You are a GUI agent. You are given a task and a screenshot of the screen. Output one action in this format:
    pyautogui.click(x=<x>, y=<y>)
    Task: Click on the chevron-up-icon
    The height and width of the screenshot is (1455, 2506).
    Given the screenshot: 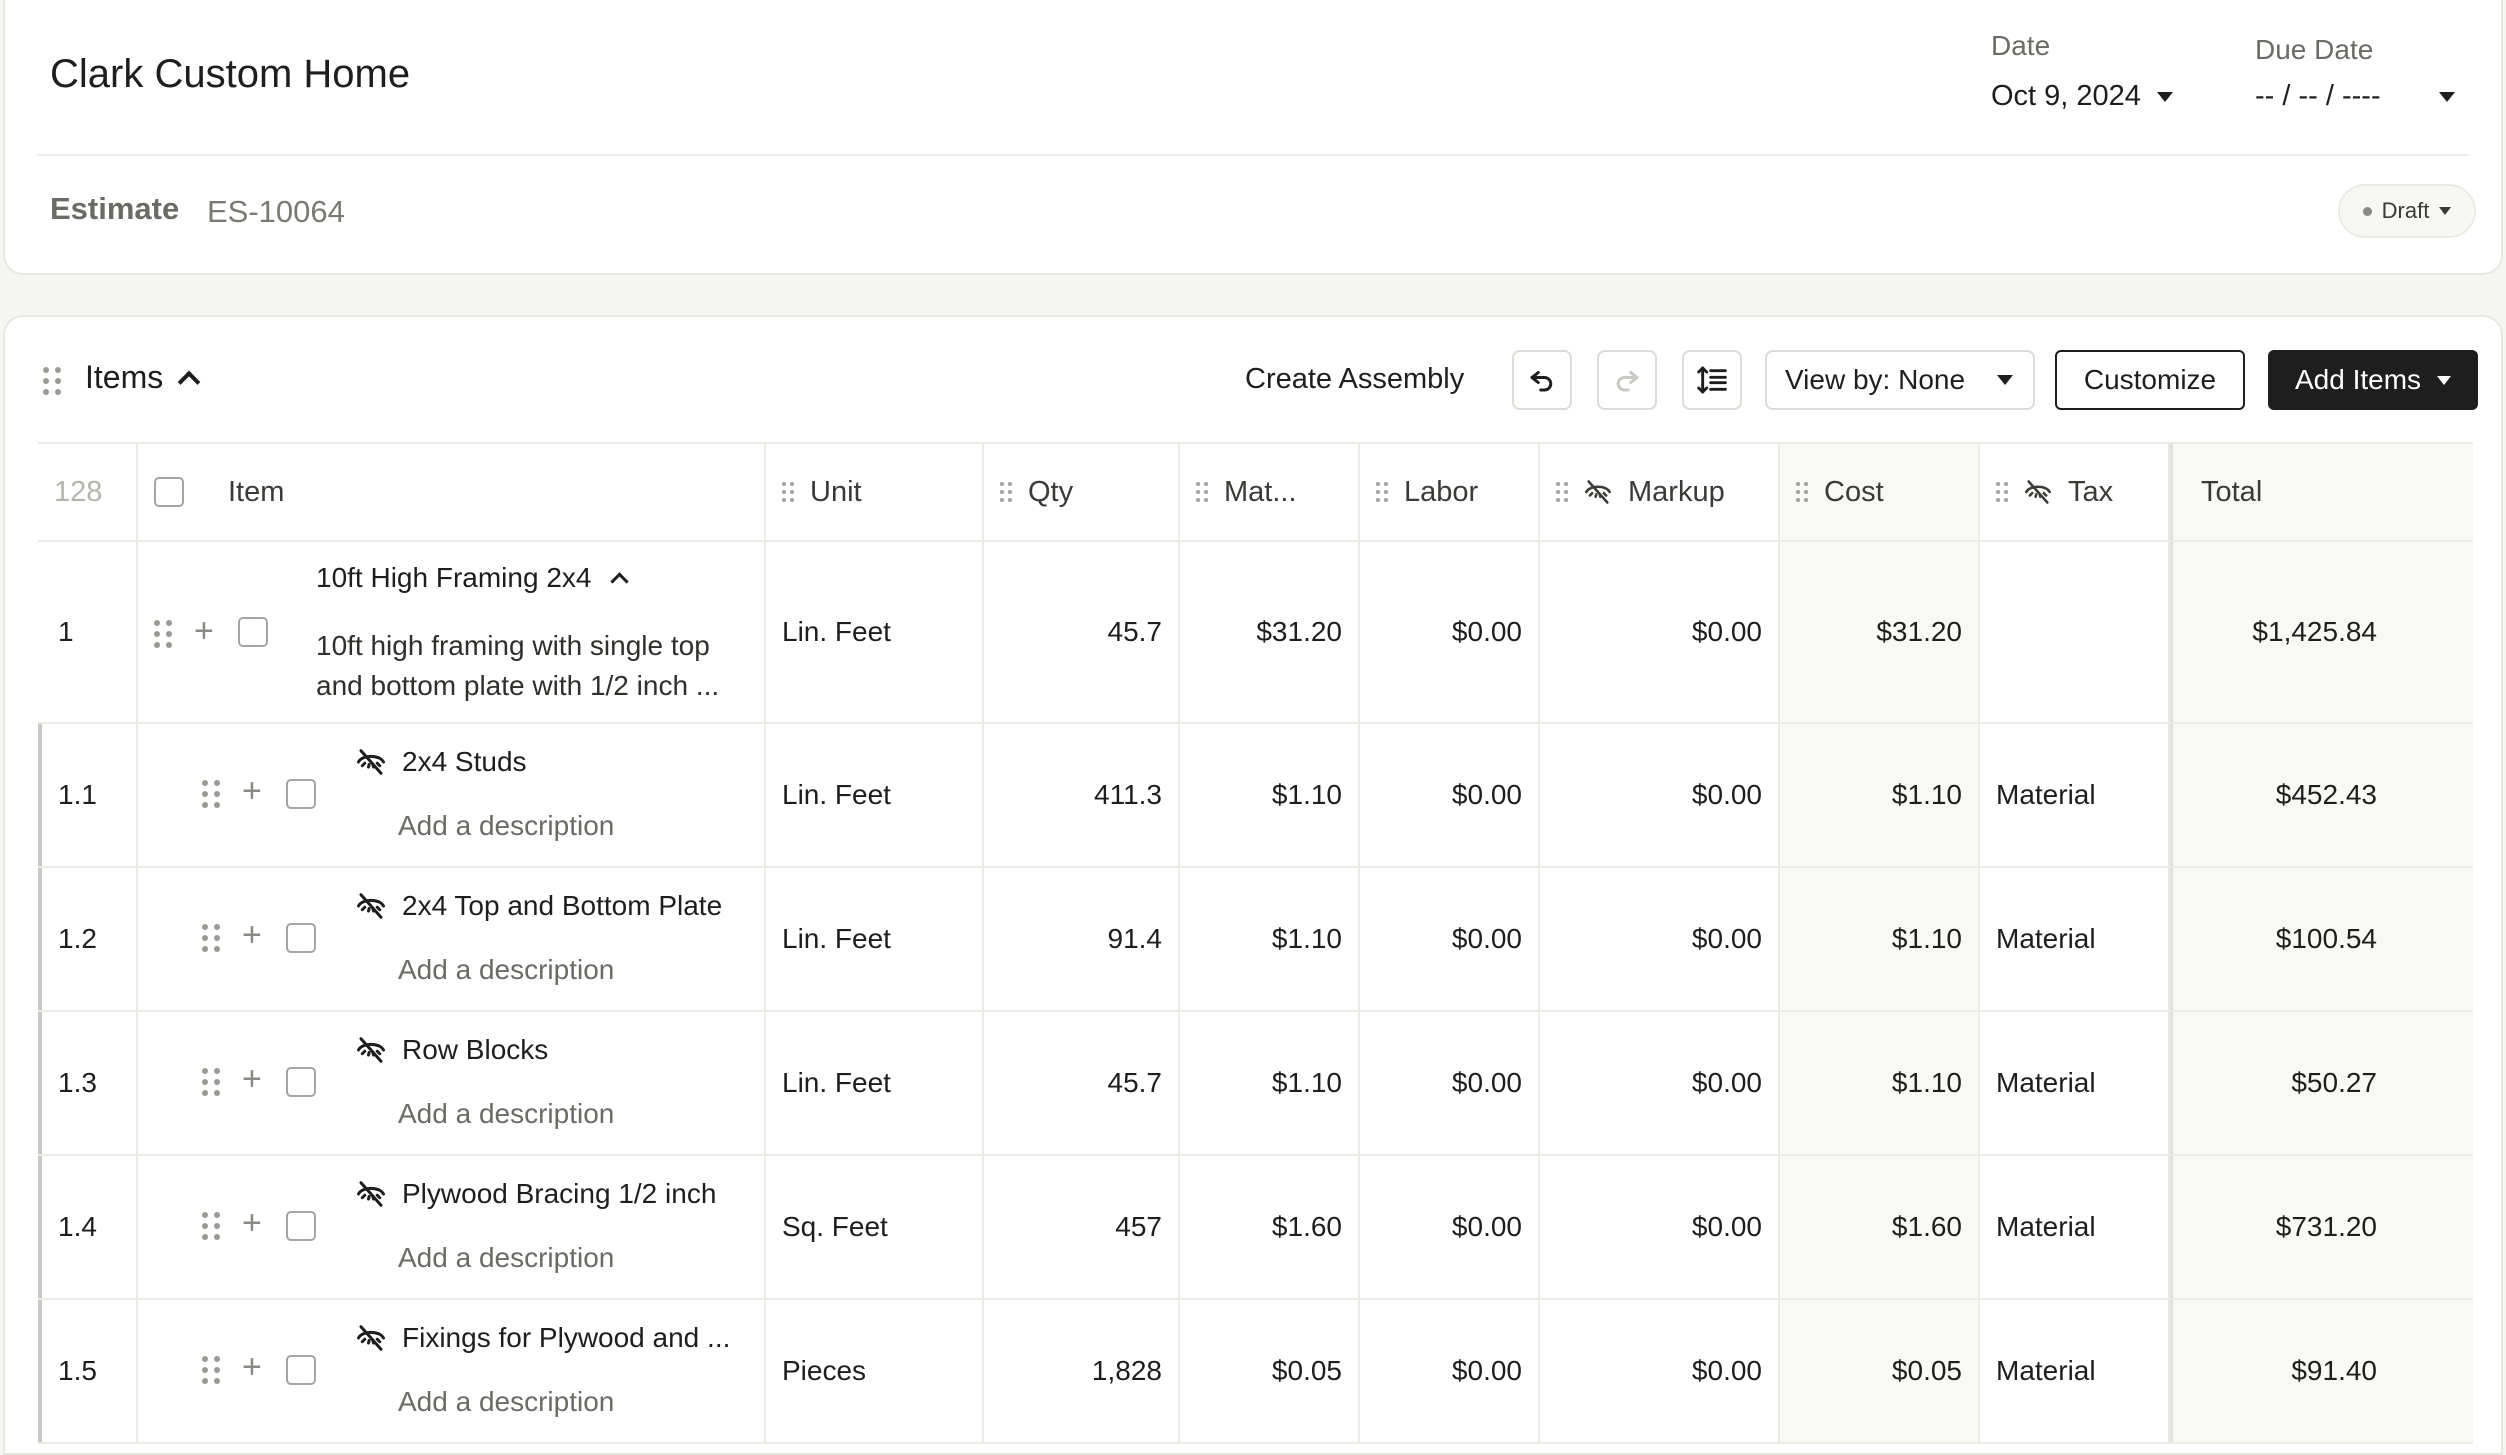 What is the action you would take?
    pyautogui.click(x=620, y=581)
    